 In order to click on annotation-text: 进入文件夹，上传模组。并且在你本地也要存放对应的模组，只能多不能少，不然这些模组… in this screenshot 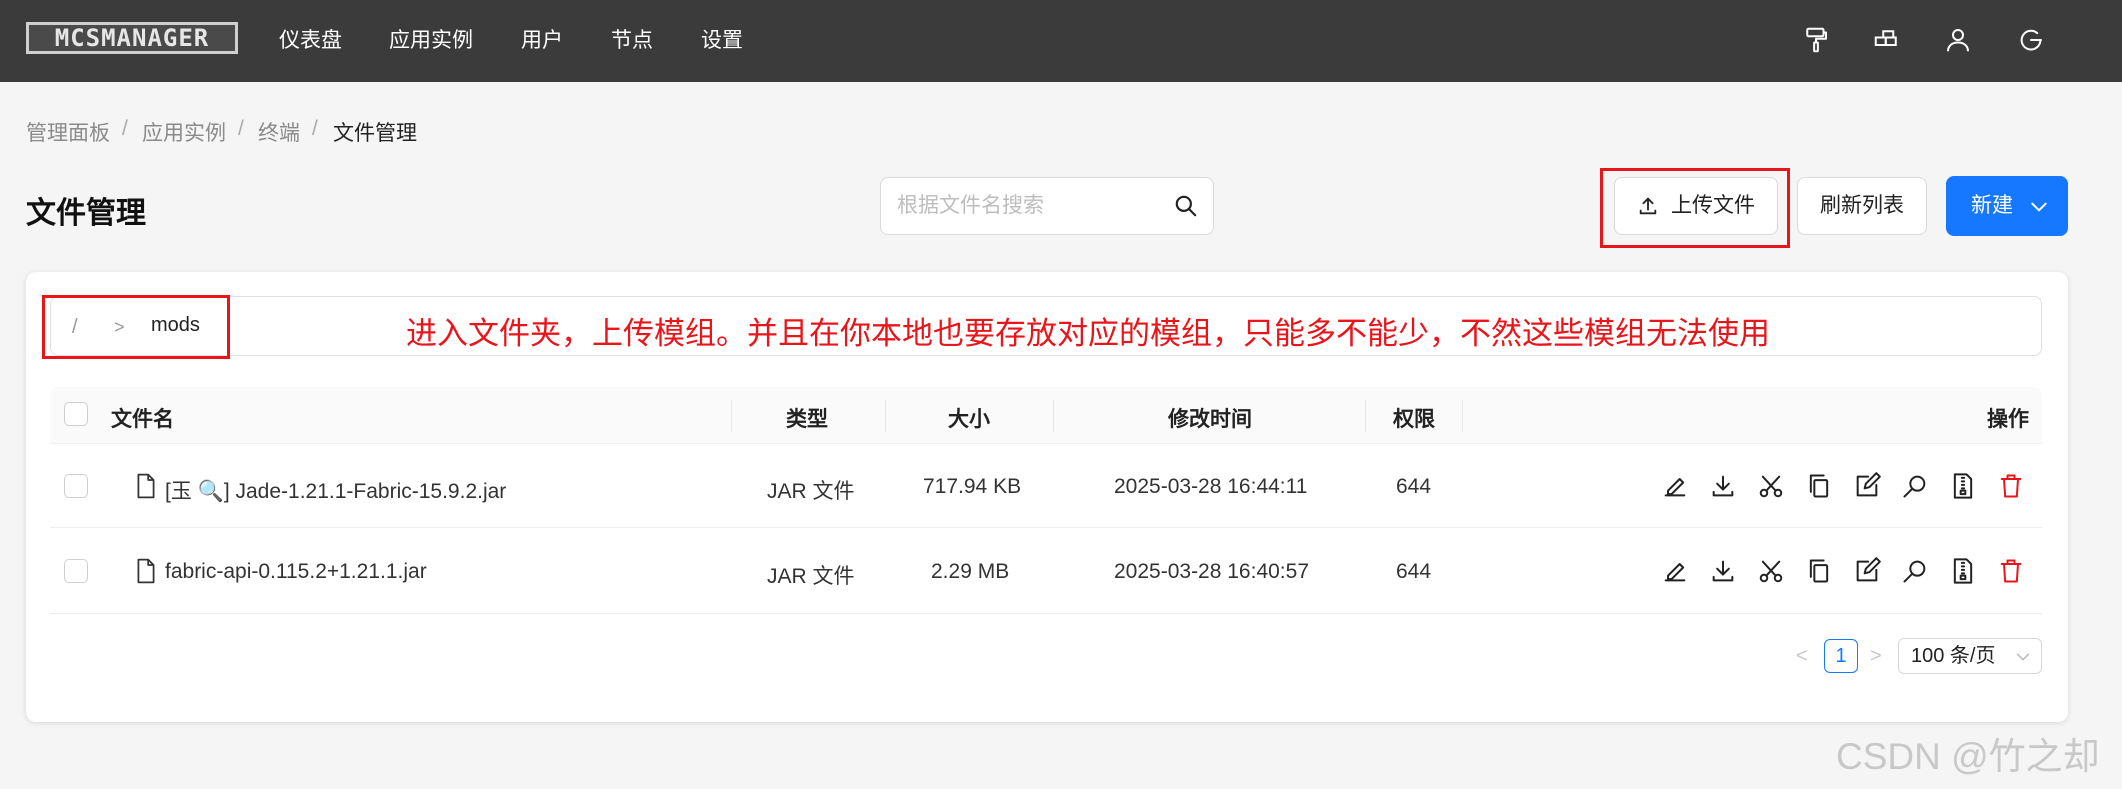, I will do `click(1088, 333)`.